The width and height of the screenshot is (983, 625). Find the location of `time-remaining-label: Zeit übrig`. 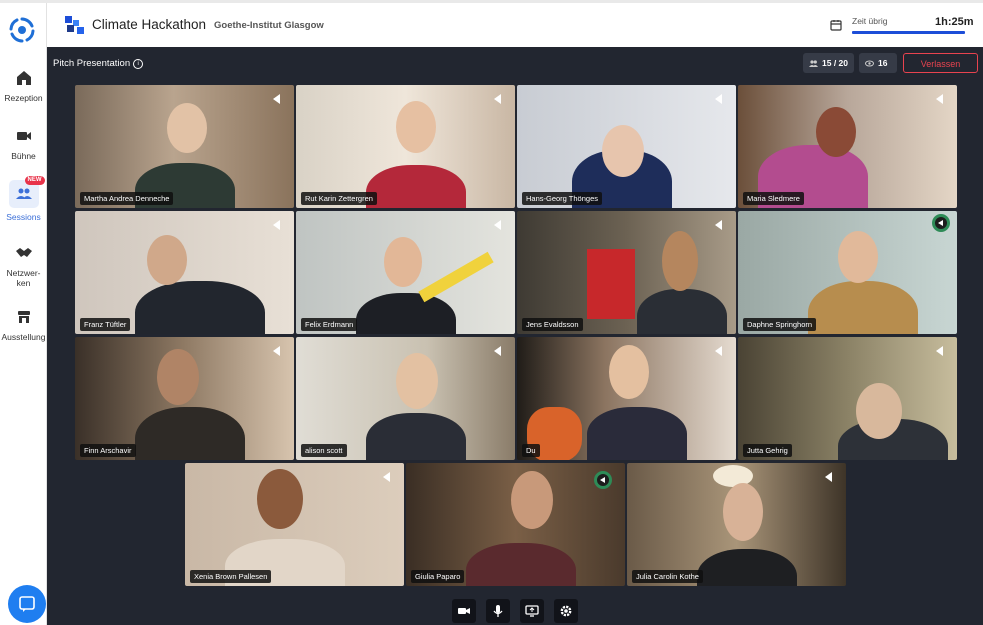

time-remaining-label: Zeit übrig is located at coordinates (870, 21).